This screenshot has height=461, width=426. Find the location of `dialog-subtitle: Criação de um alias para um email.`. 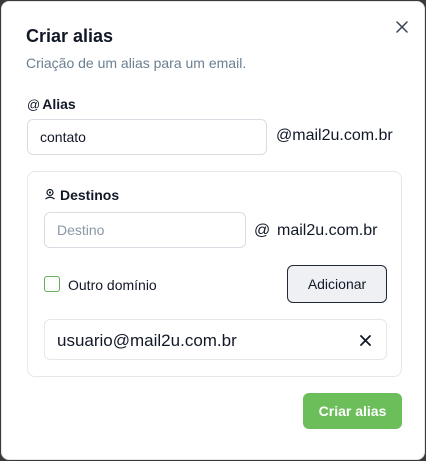

dialog-subtitle: Criação de um alias para um email. is located at coordinates (136, 63).